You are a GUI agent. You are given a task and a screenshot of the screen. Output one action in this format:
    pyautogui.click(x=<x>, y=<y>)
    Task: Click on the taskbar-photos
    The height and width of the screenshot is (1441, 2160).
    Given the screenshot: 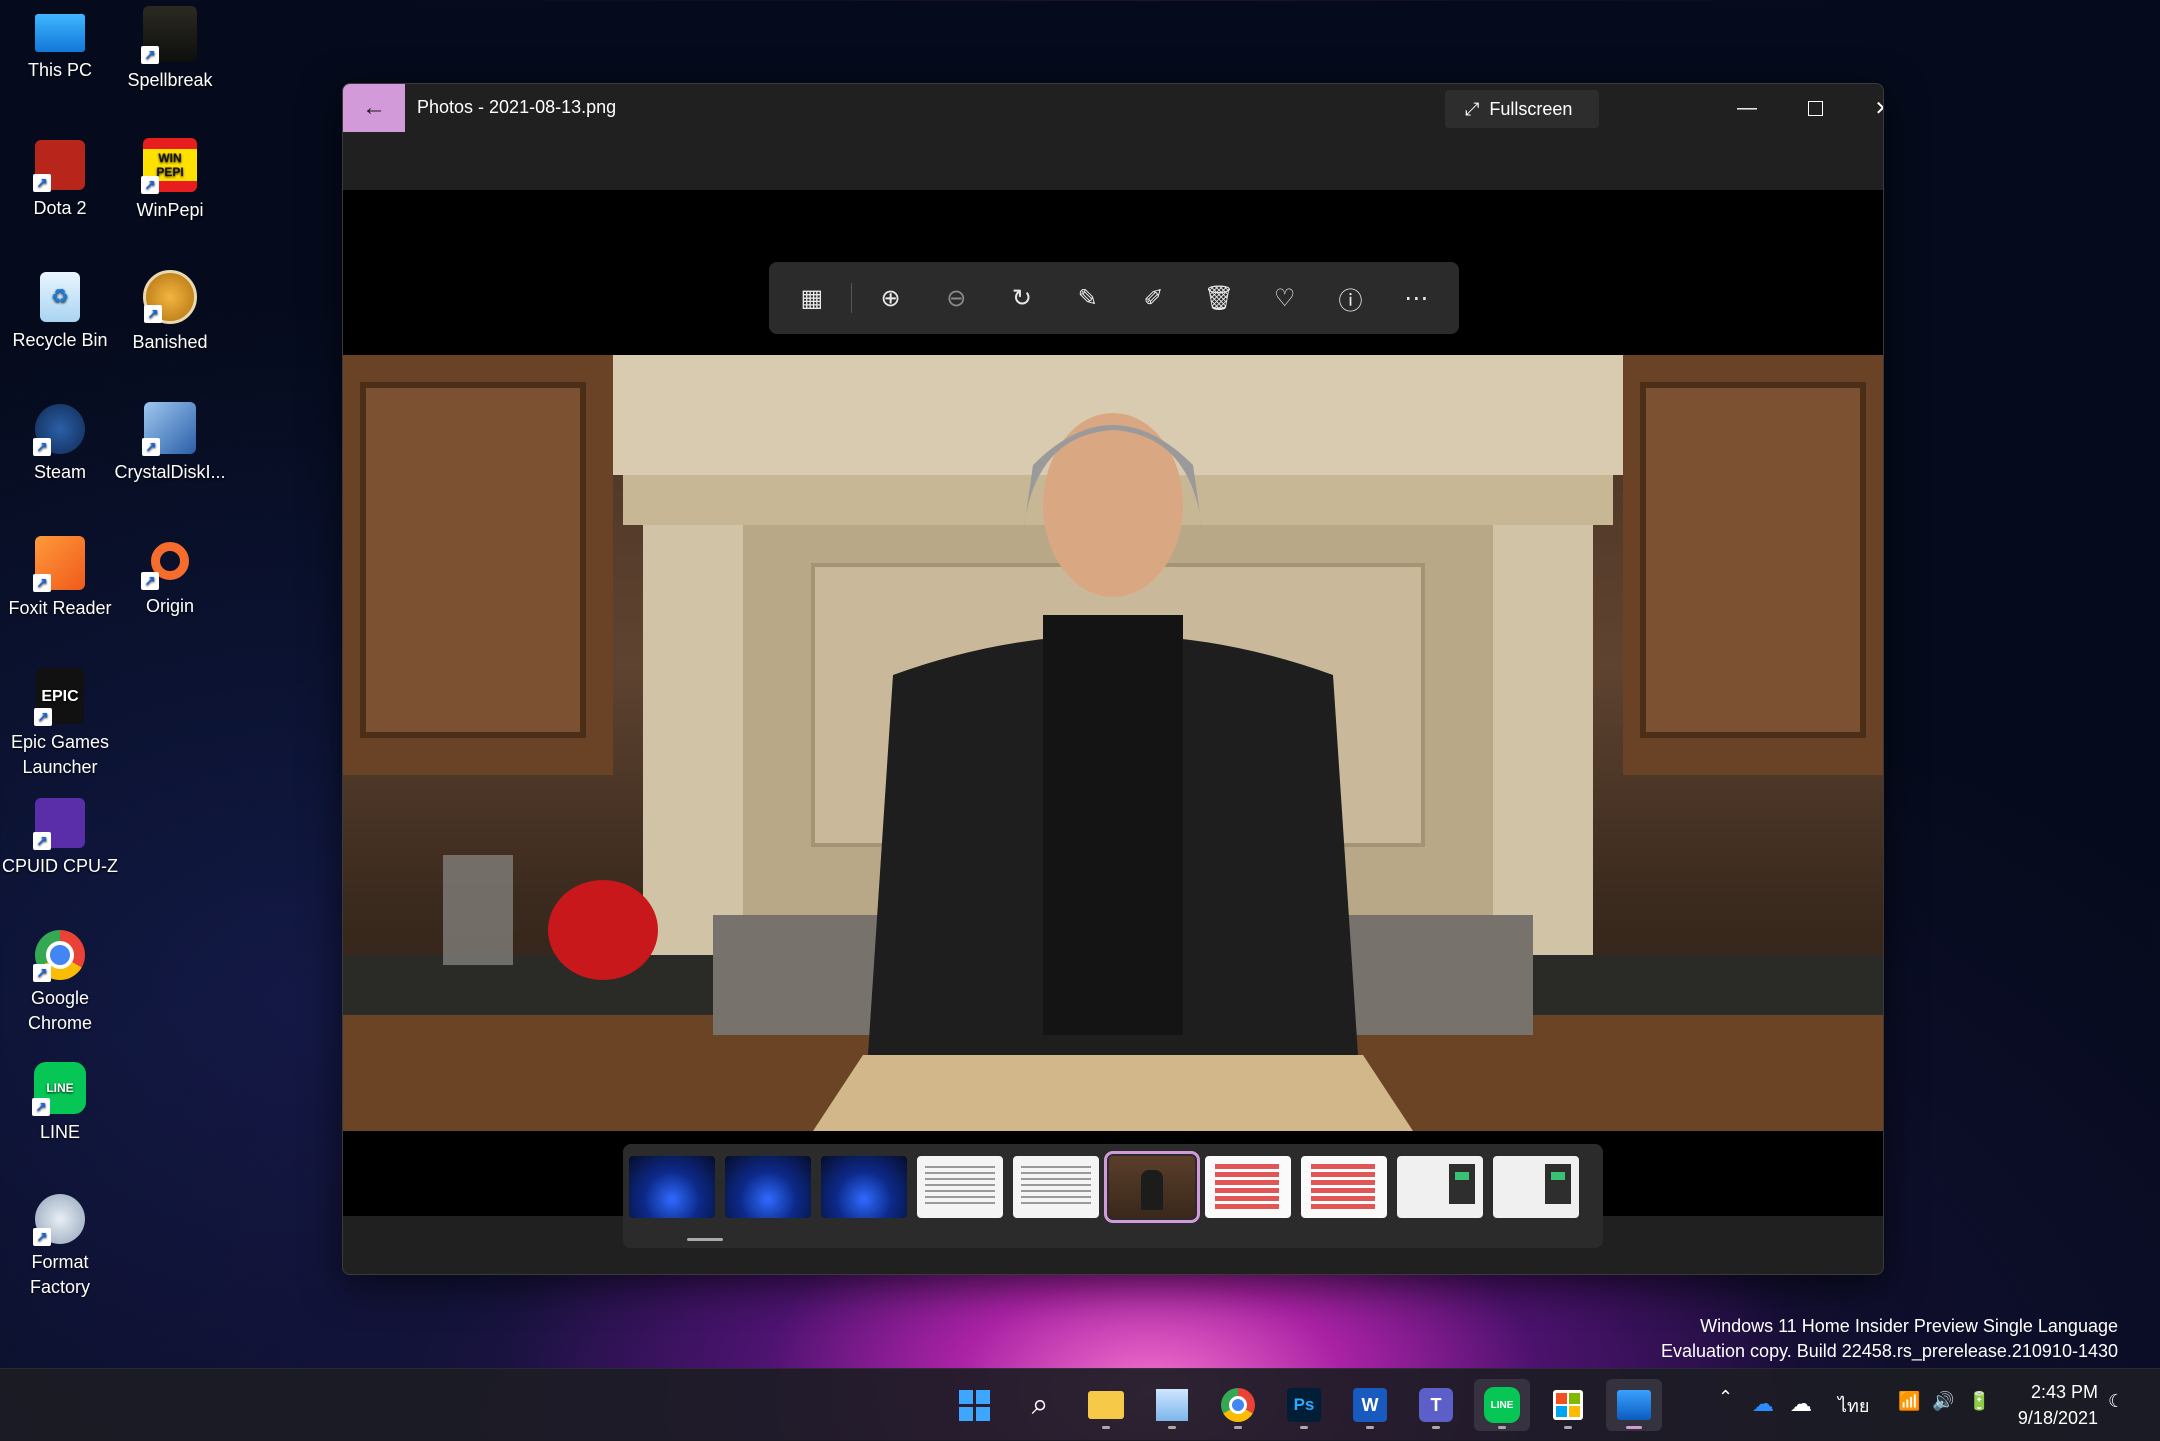 What is the action you would take?
    pyautogui.click(x=1634, y=1405)
    